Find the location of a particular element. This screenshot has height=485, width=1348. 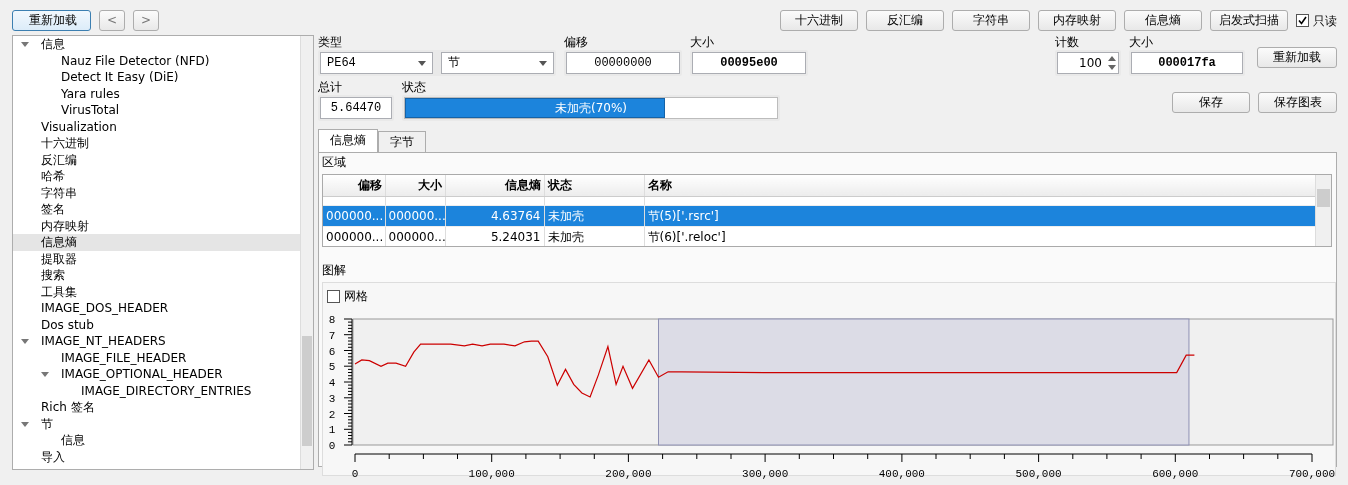

tree-item: 签名 is located at coordinates (156, 209).